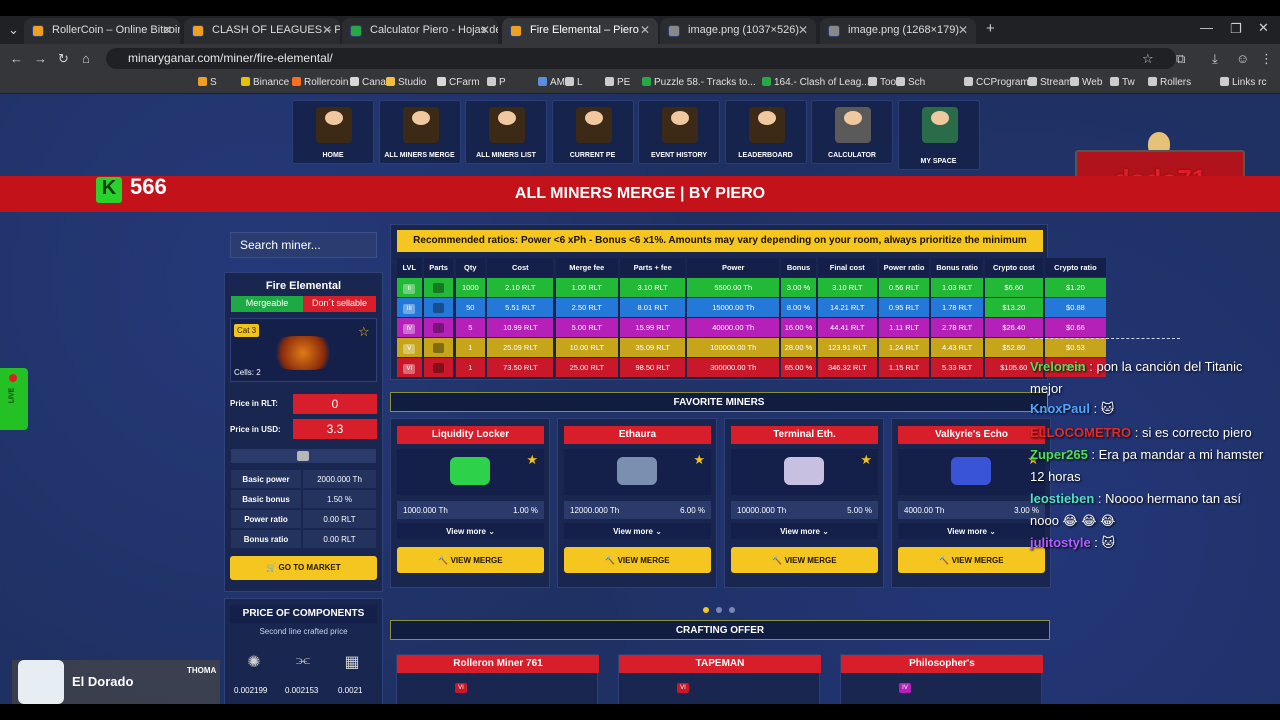 The width and height of the screenshot is (1280, 720). Describe the element at coordinates (738, 31) in the screenshot. I see `browser-tab: image.png (1037×526) ✕` at that location.